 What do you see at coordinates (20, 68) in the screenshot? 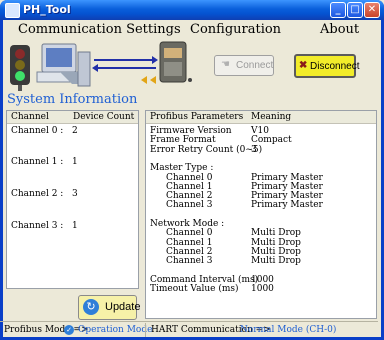
I see `traffic-light-icon` at bounding box center [20, 68].